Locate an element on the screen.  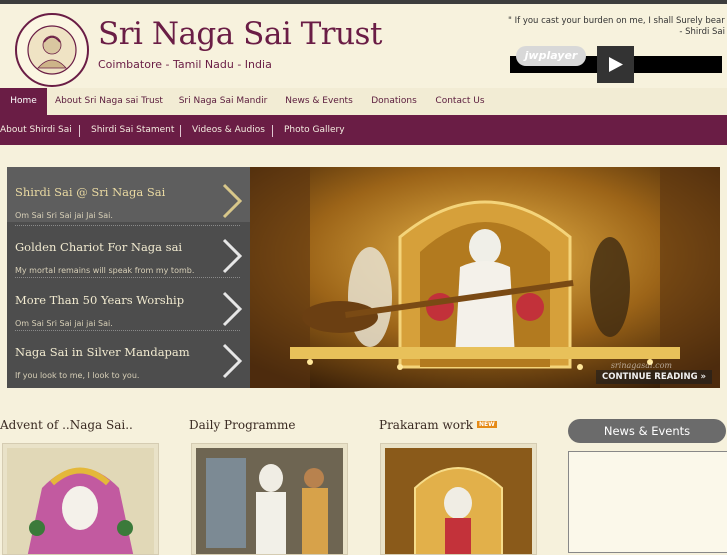
nav-videos-audios: Videos & Audios is located at coordinates (228, 130).